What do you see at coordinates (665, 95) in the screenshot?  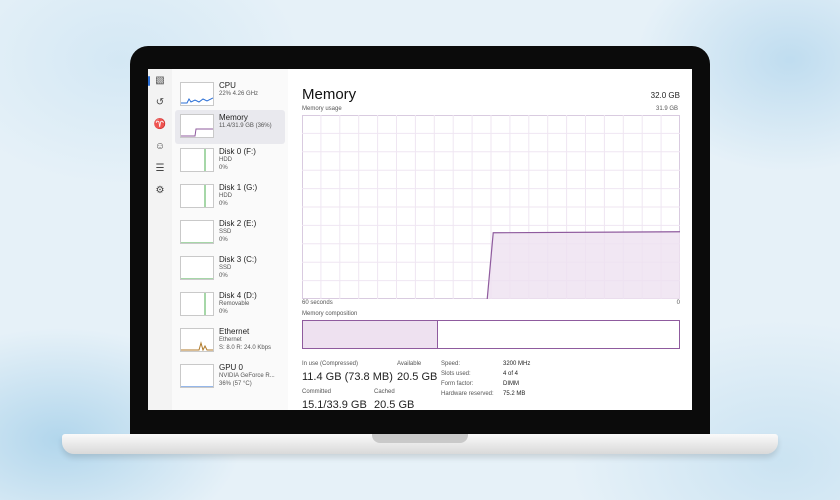 I see `memory-total: 32.0 GB` at bounding box center [665, 95].